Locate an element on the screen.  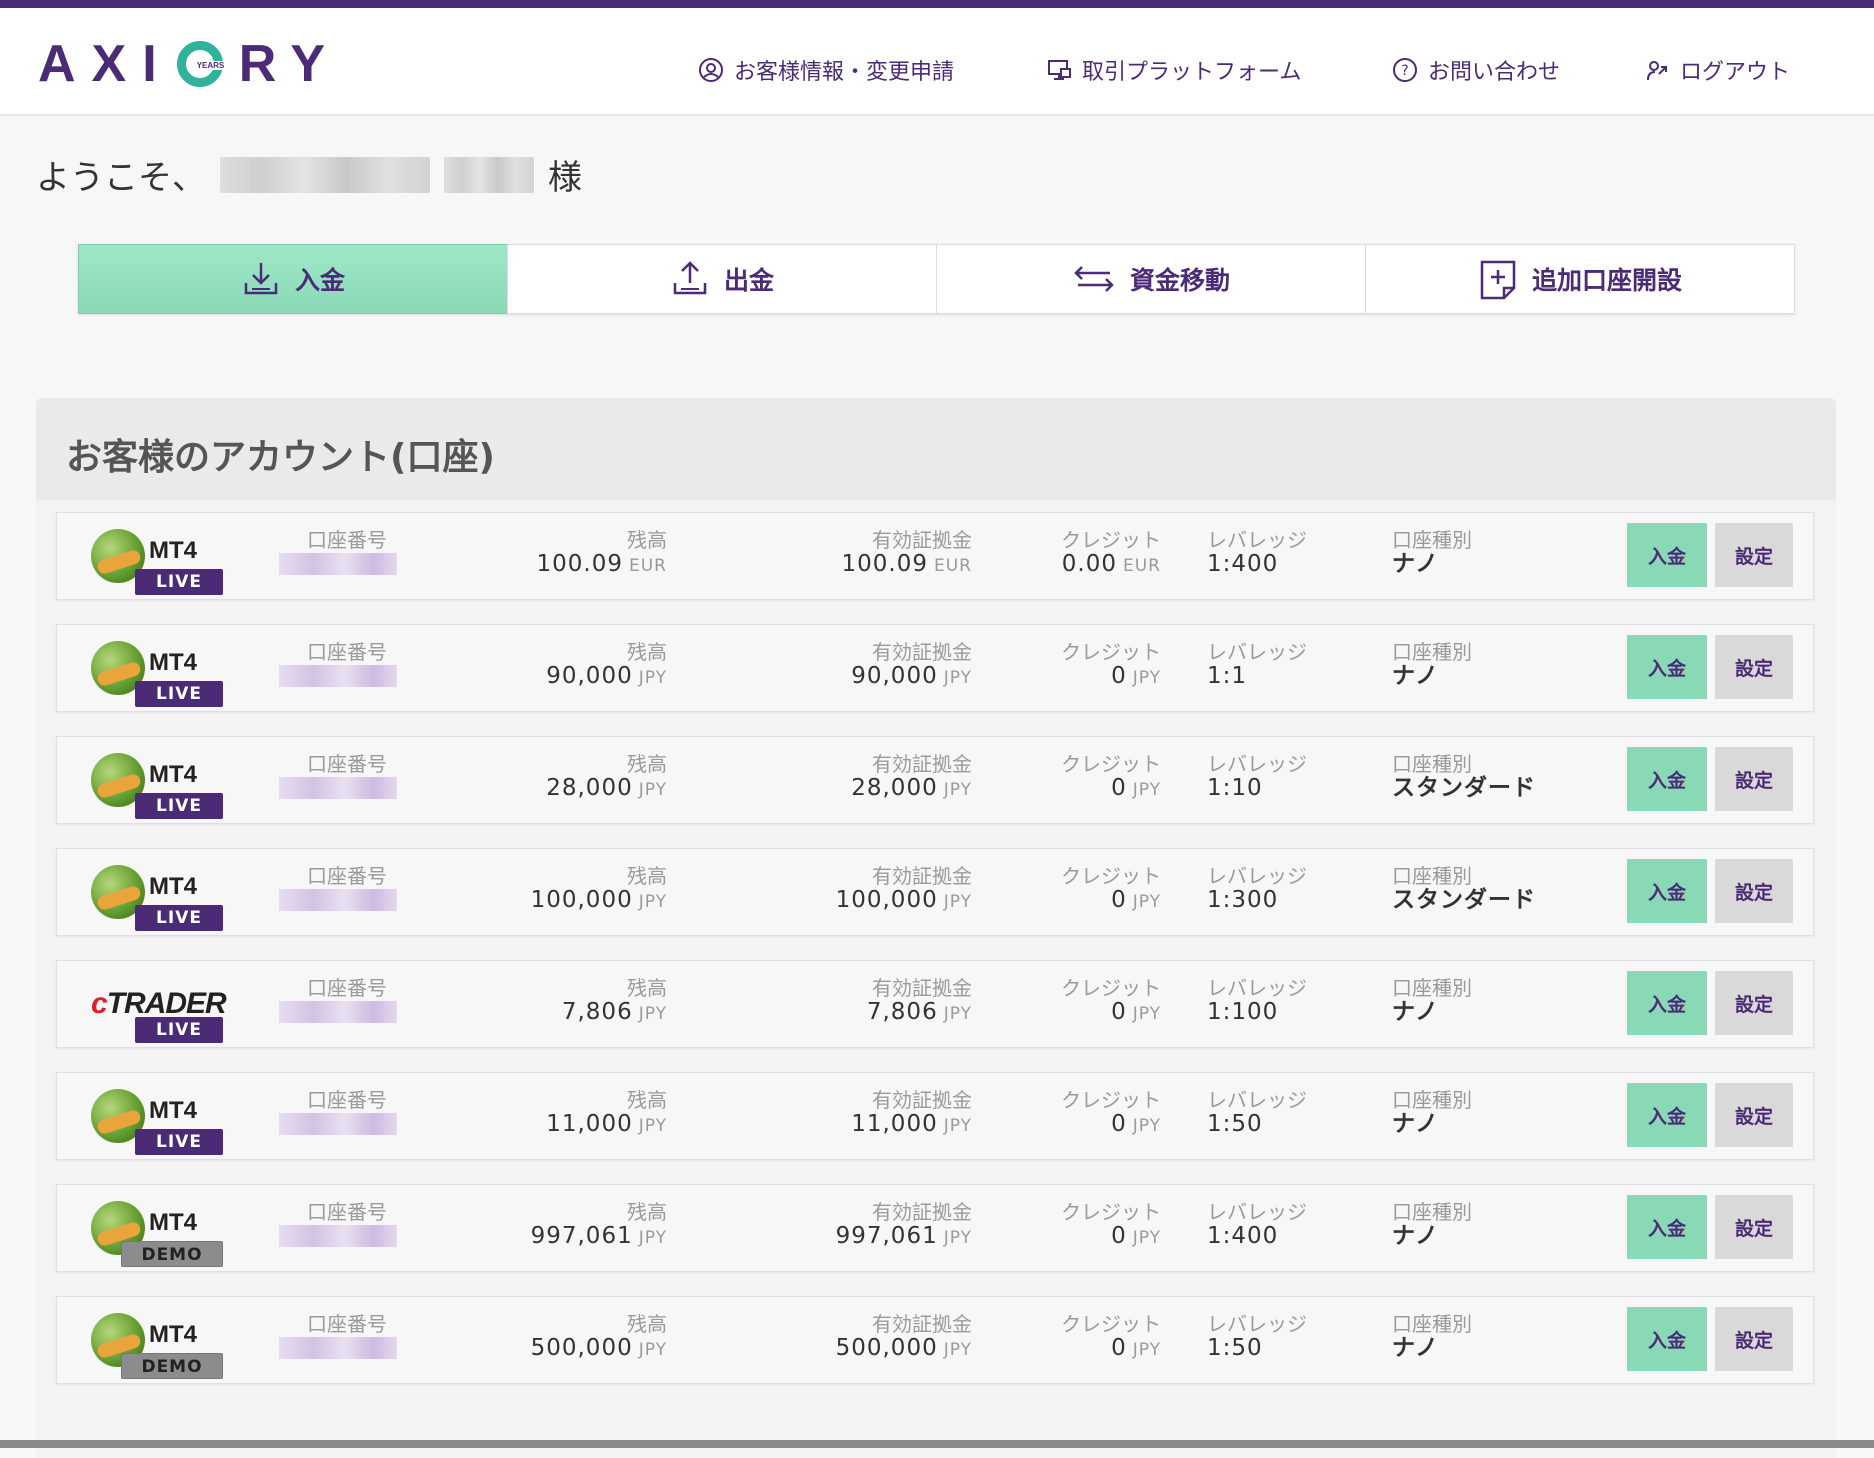
account-type-field: 口座種別 スタンダード is located at coordinates (1477, 777).